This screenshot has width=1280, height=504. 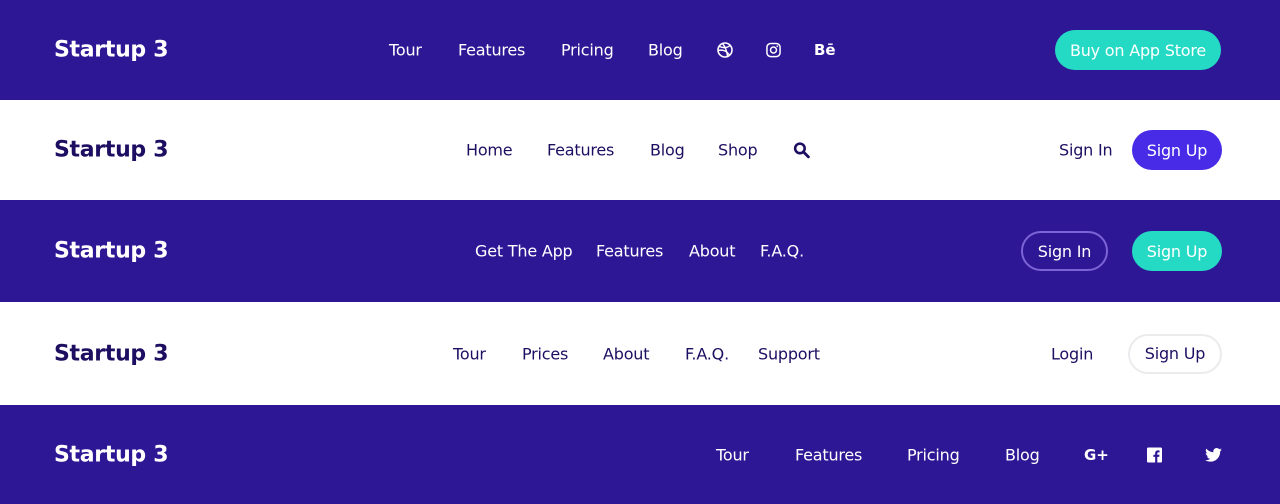 What do you see at coordinates (789, 353) in the screenshot?
I see `nav-link-support: Support` at bounding box center [789, 353].